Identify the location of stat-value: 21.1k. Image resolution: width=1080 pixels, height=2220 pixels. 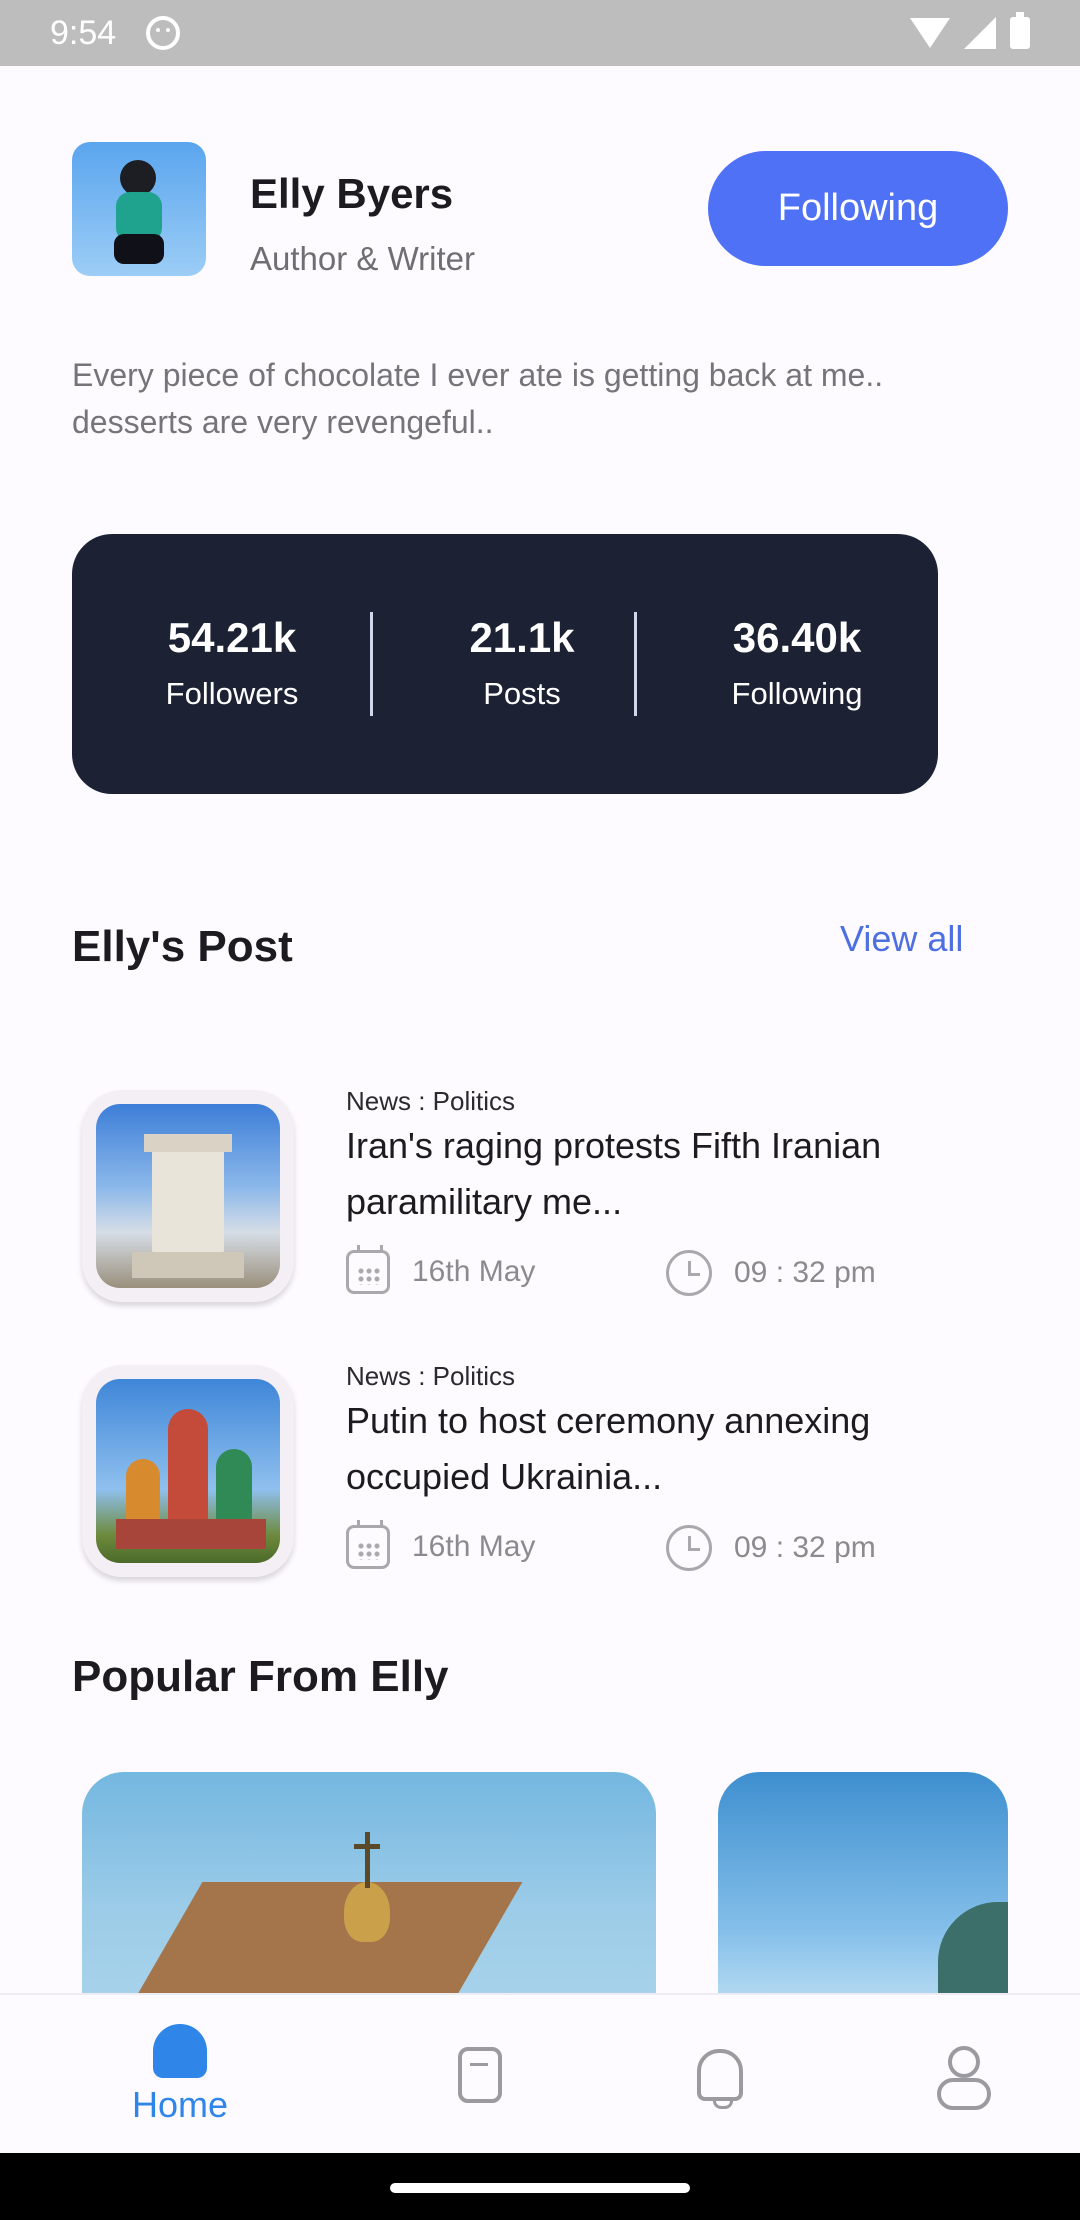
(522, 637).